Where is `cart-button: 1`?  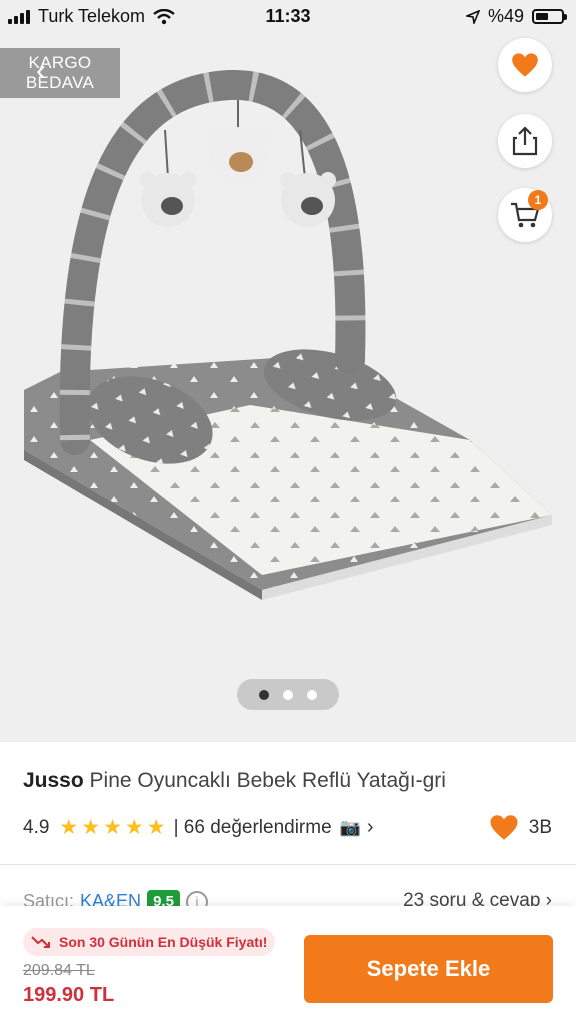 cart-button: 1 is located at coordinates (525, 215).